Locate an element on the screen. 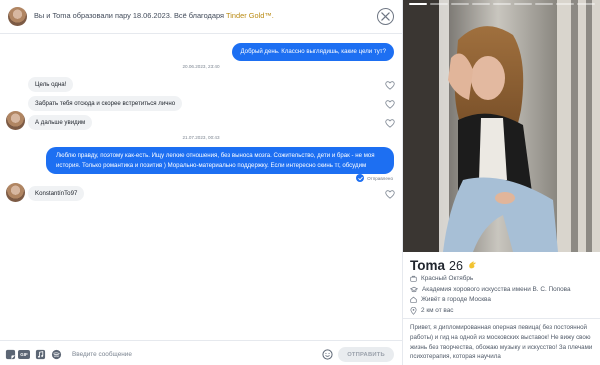 This screenshot has height=365, width=600. location-pin-icon is located at coordinates (413, 310).